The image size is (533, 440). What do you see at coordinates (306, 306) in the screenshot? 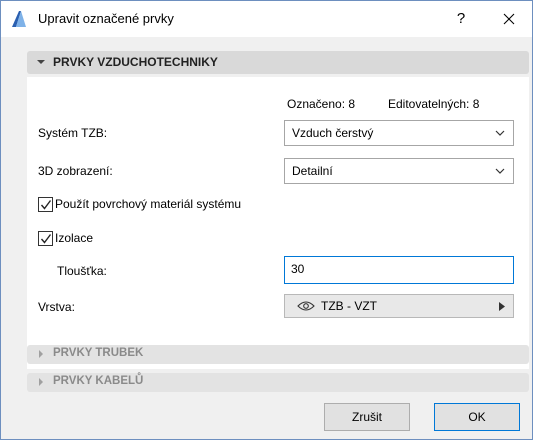
I see `eye-icon` at bounding box center [306, 306].